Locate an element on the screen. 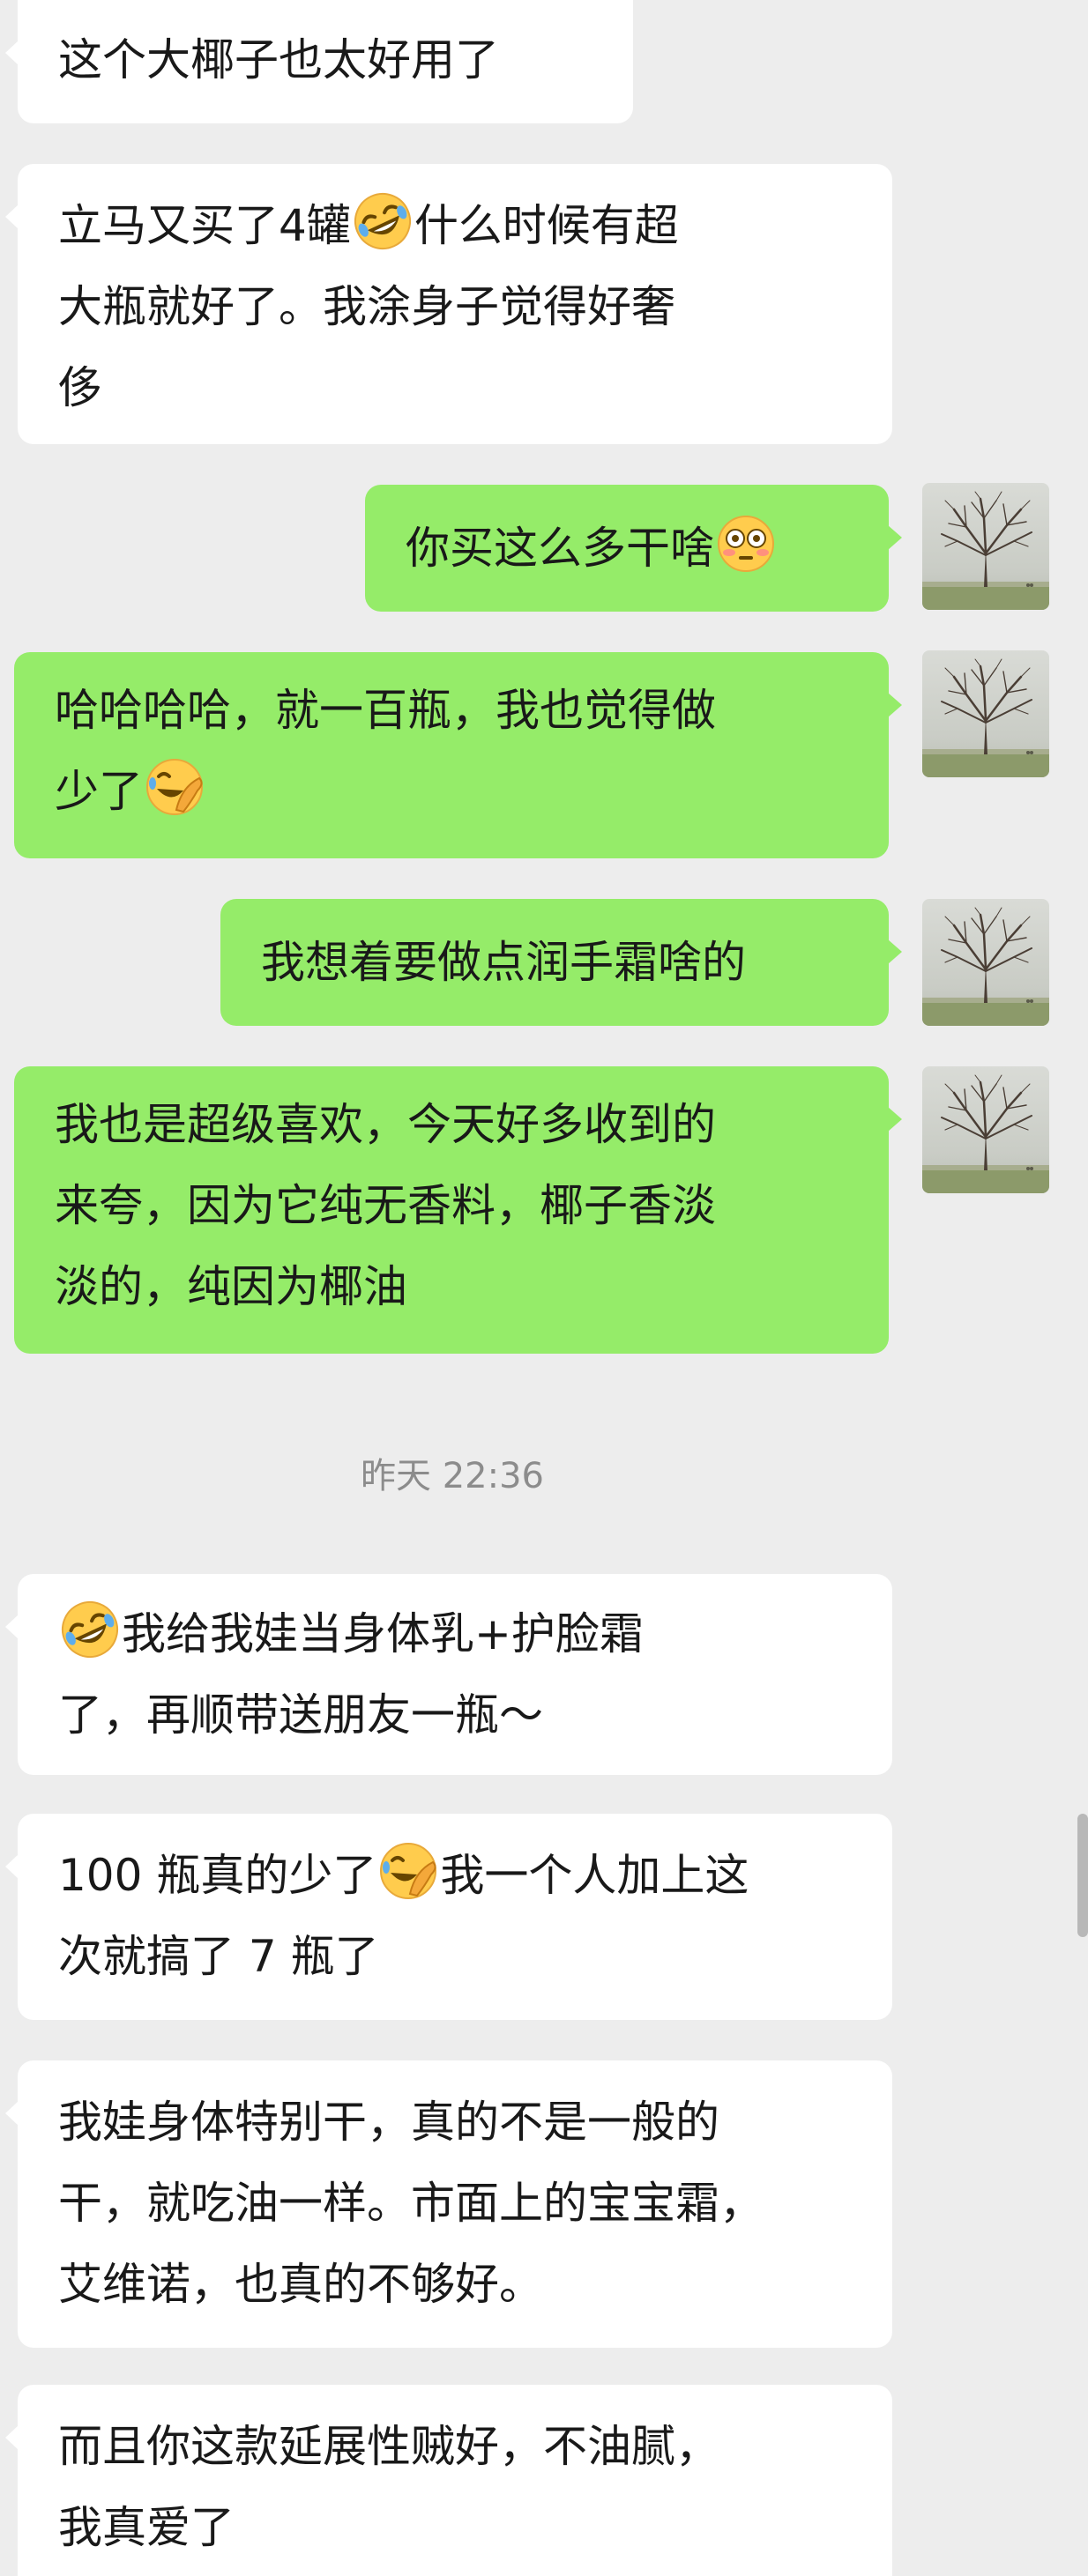  flushed-emoji is located at coordinates (746, 544).